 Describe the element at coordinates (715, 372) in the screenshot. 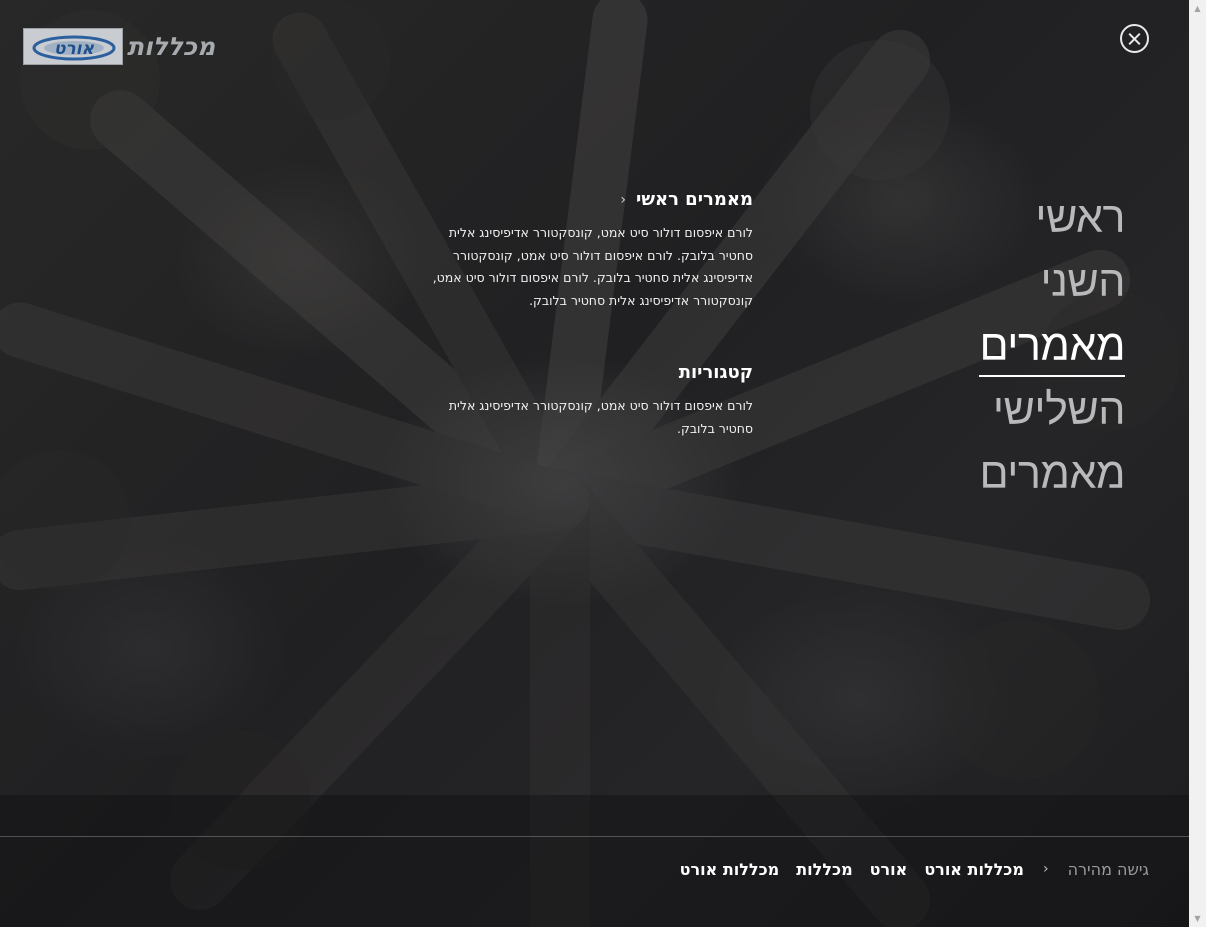

I see `panel-title-label: קטגוריות` at that location.